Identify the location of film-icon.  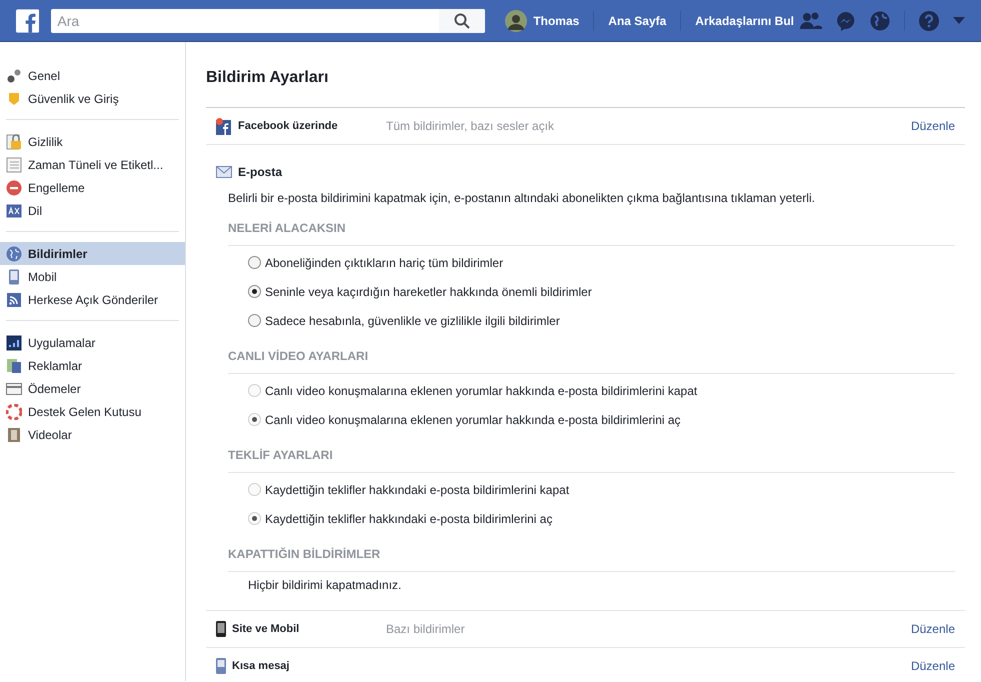
(14, 434).